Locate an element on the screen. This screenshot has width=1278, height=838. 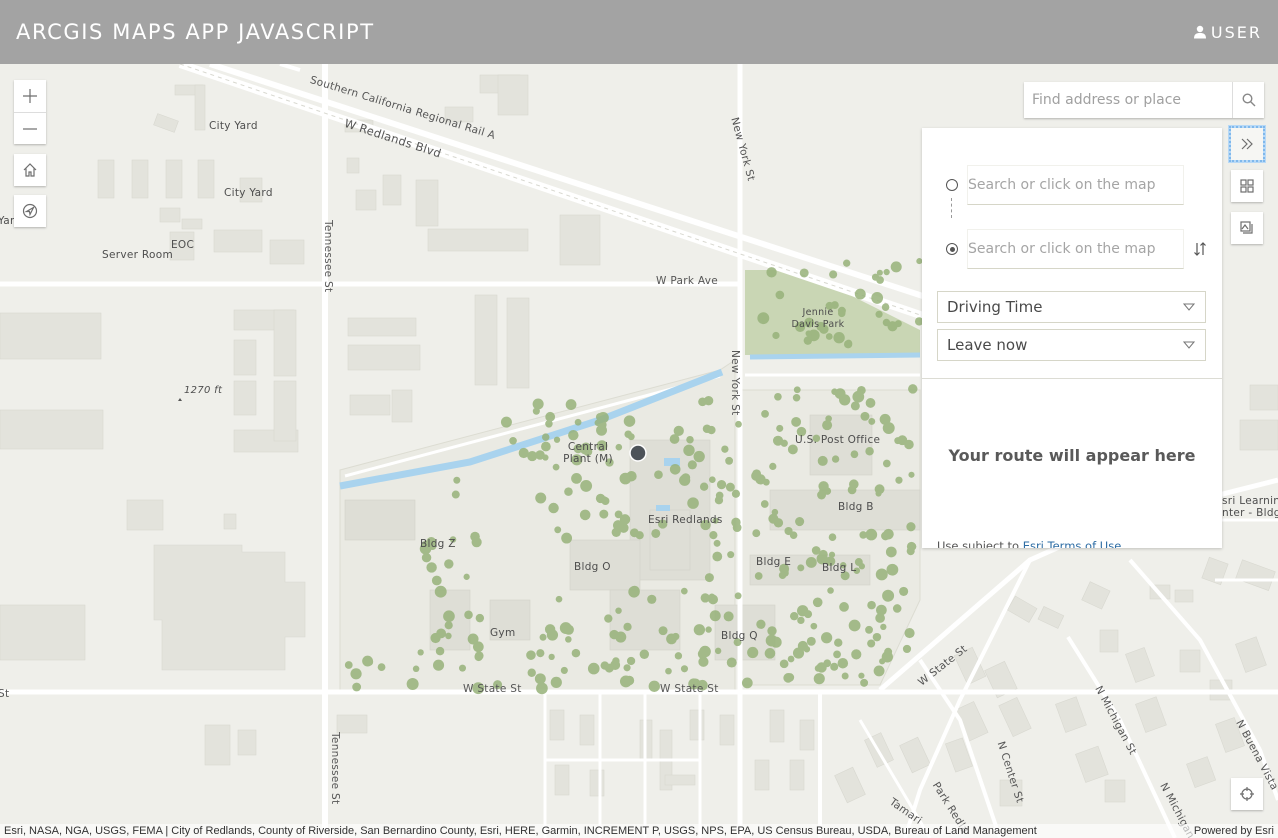
zoom-out-button is located at coordinates (30, 128).